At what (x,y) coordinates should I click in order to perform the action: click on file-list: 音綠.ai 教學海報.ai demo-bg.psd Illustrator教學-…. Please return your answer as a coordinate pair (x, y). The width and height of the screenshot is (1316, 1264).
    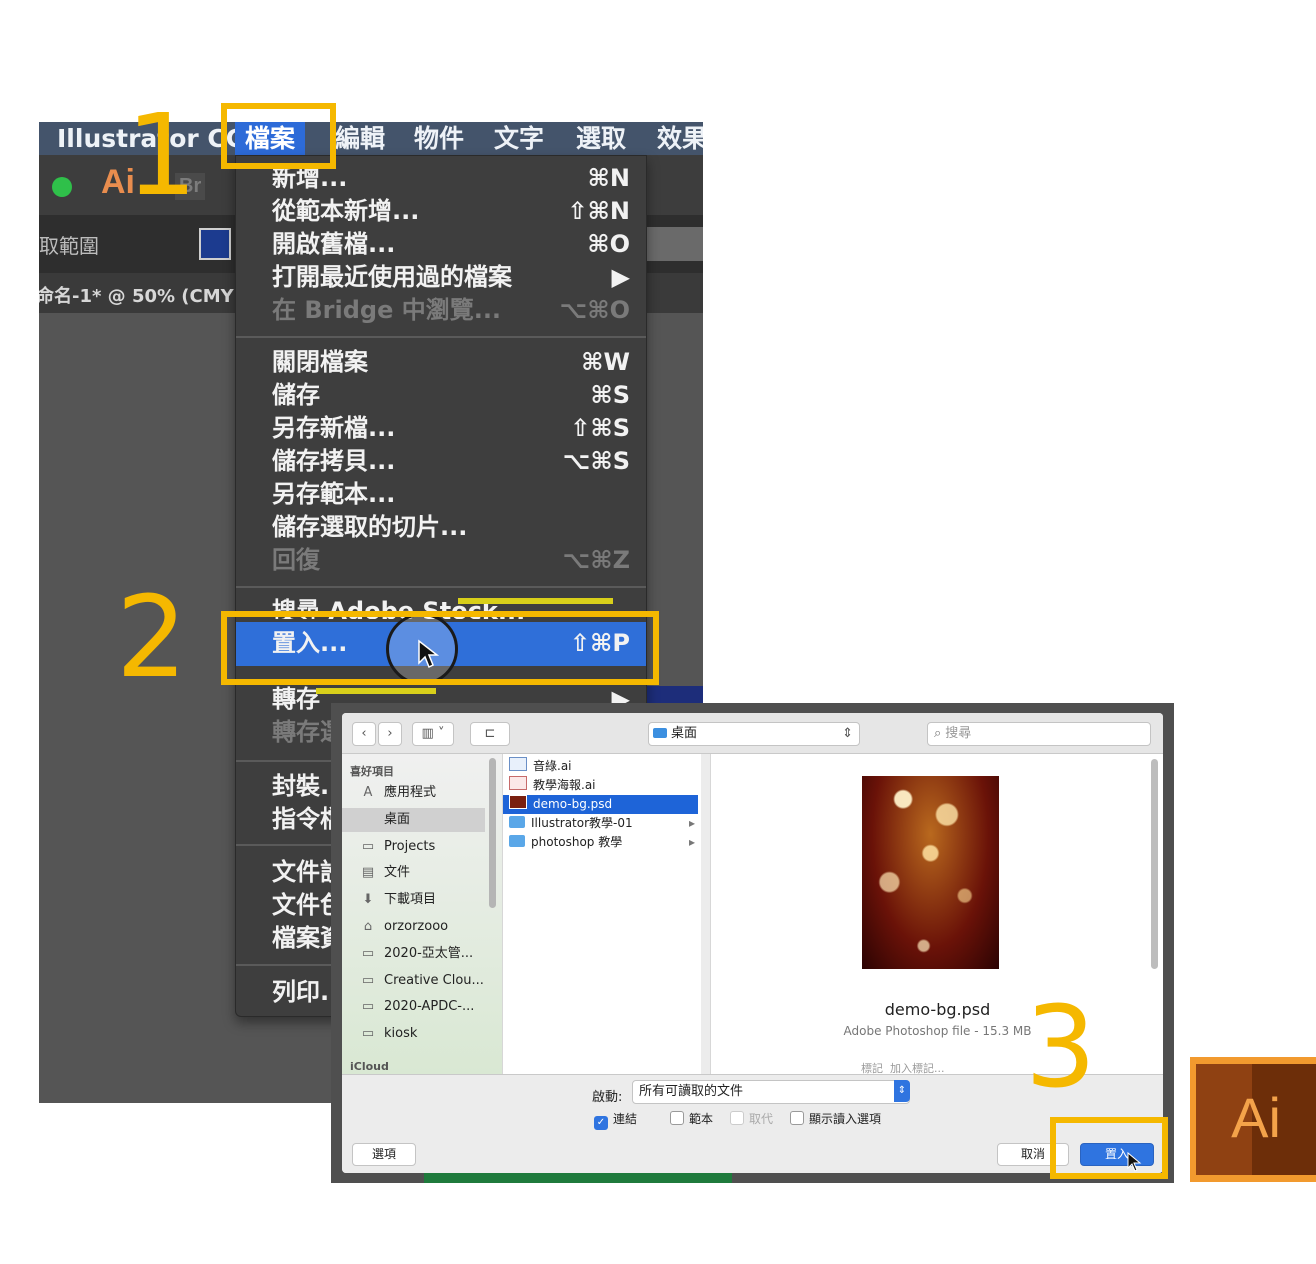
    Looking at the image, I should click on (601, 914).